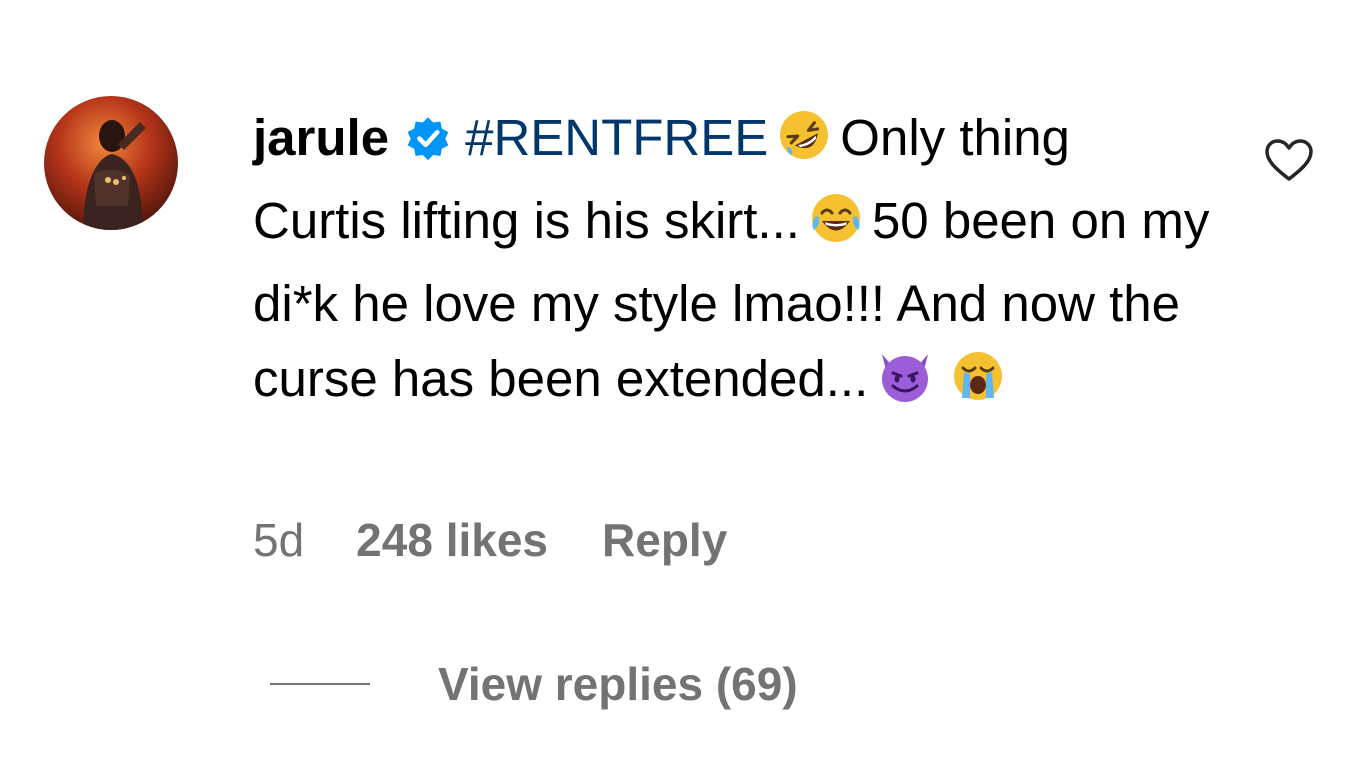 The width and height of the screenshot is (1360, 776). What do you see at coordinates (320, 684) in the screenshot?
I see `replies-divider-line` at bounding box center [320, 684].